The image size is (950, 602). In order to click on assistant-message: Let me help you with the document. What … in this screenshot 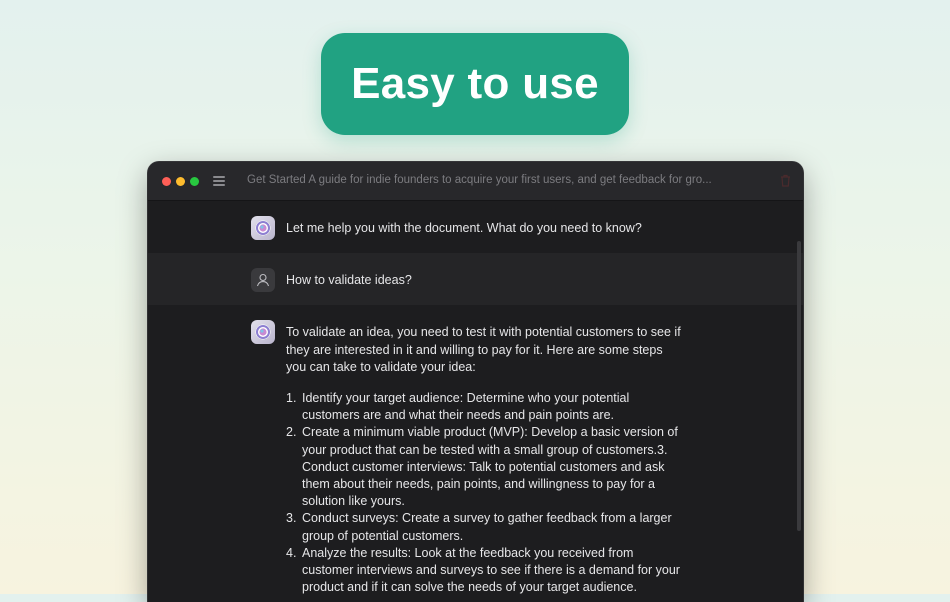, I will do `click(475, 227)`.